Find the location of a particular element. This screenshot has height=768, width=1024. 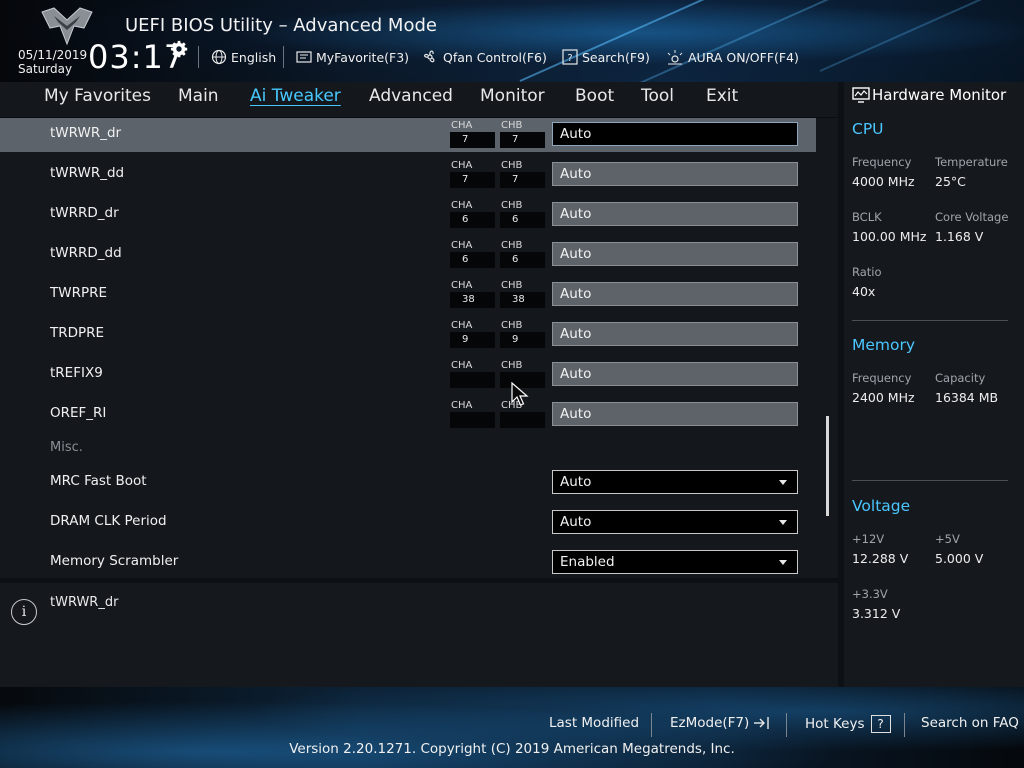

exit-arrow-icon is located at coordinates (761, 723).